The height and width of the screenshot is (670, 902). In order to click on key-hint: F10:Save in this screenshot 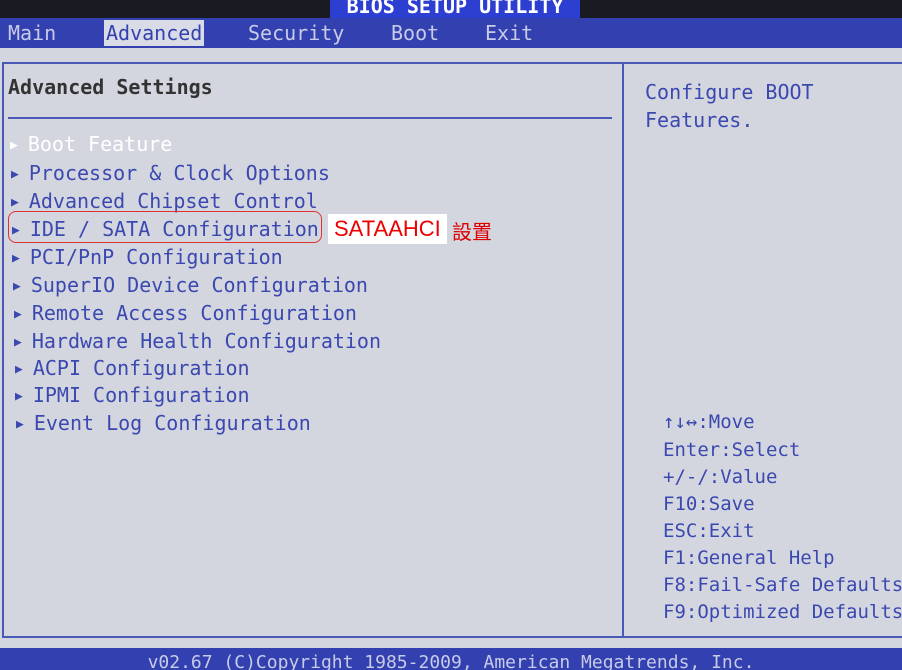, I will do `click(709, 504)`.